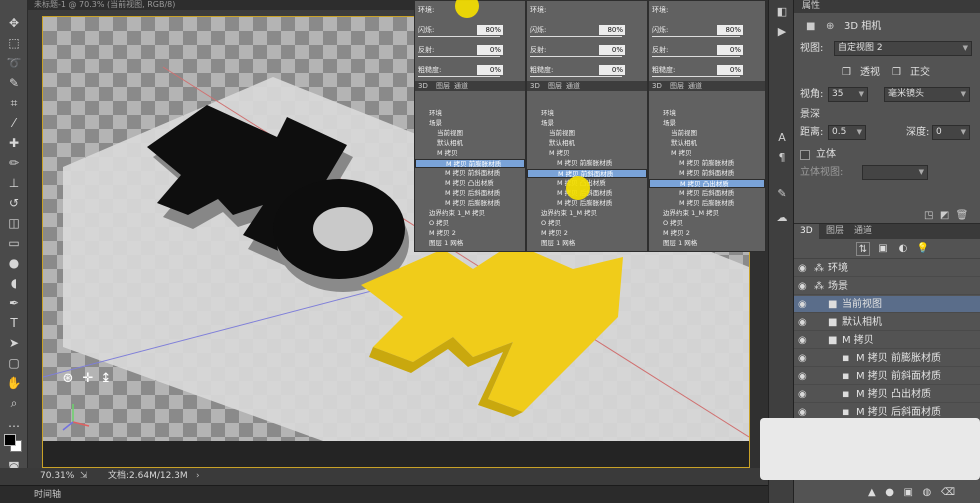  What do you see at coordinates (14, 203) in the screenshot?
I see `history-brush-tool-icon: ↺` at bounding box center [14, 203].